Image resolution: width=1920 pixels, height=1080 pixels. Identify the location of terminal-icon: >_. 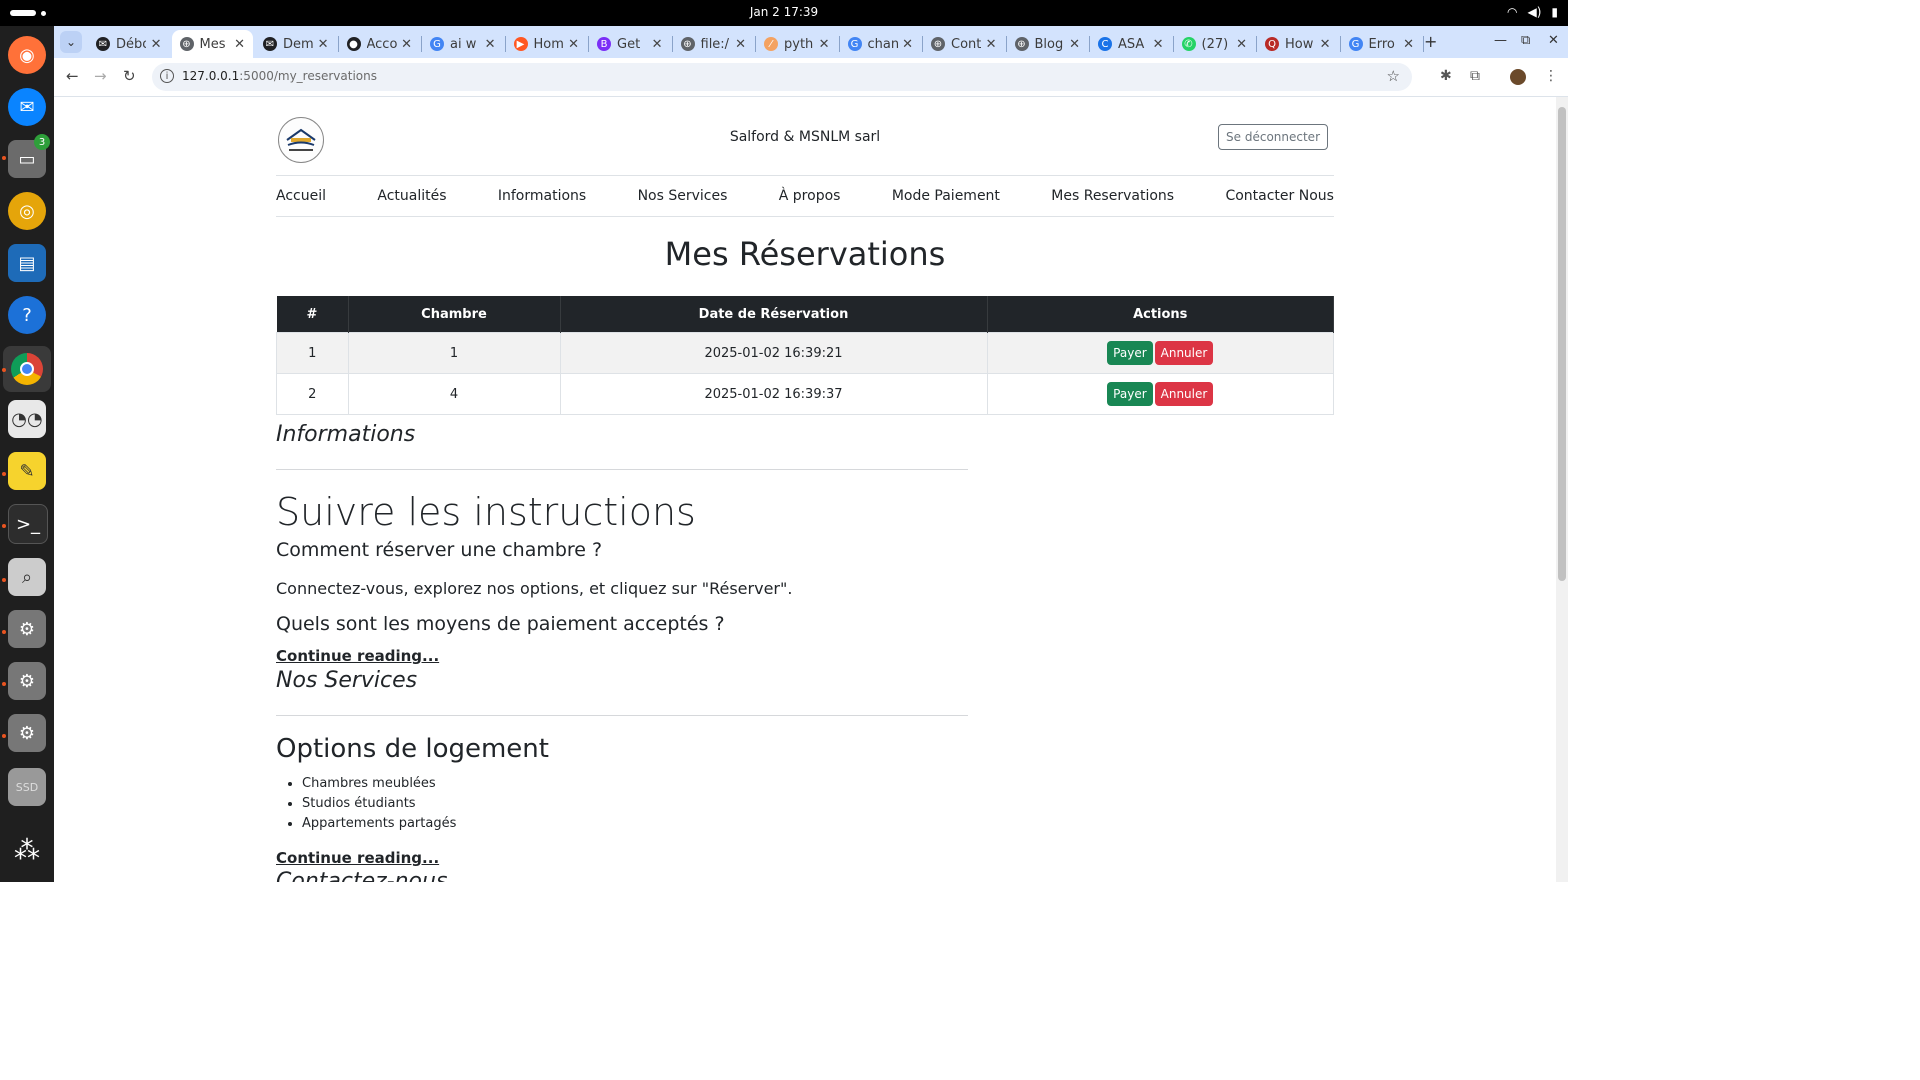
(28, 524).